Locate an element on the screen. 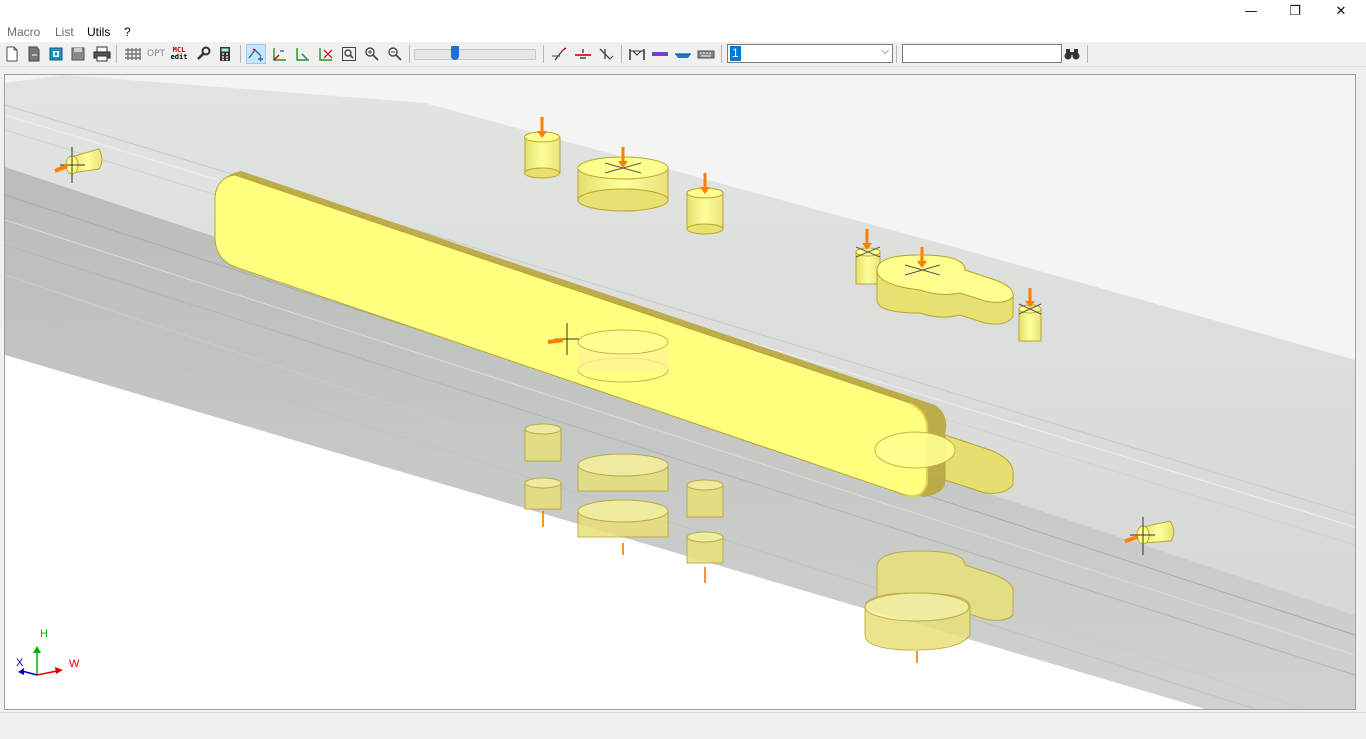 The image size is (1366, 739). wrench-icon is located at coordinates (204, 53).